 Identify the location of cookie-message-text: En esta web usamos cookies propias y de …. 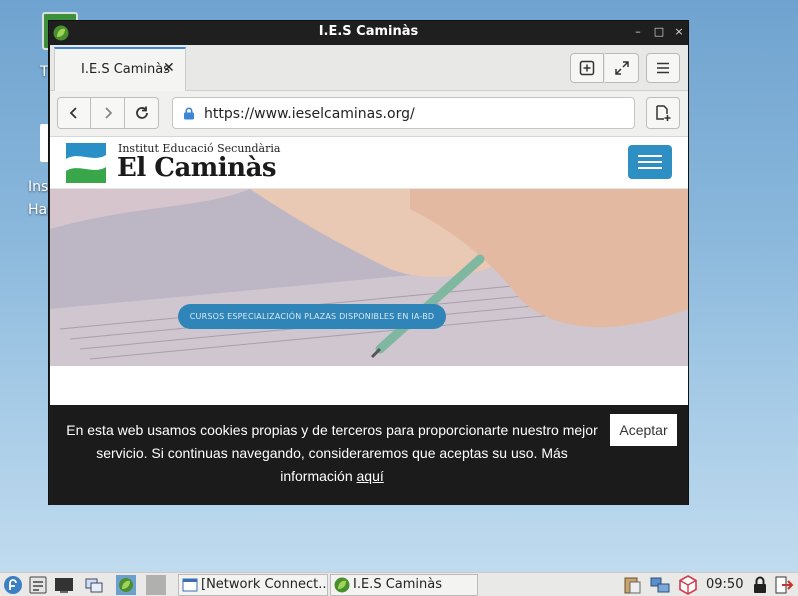
(332, 453).